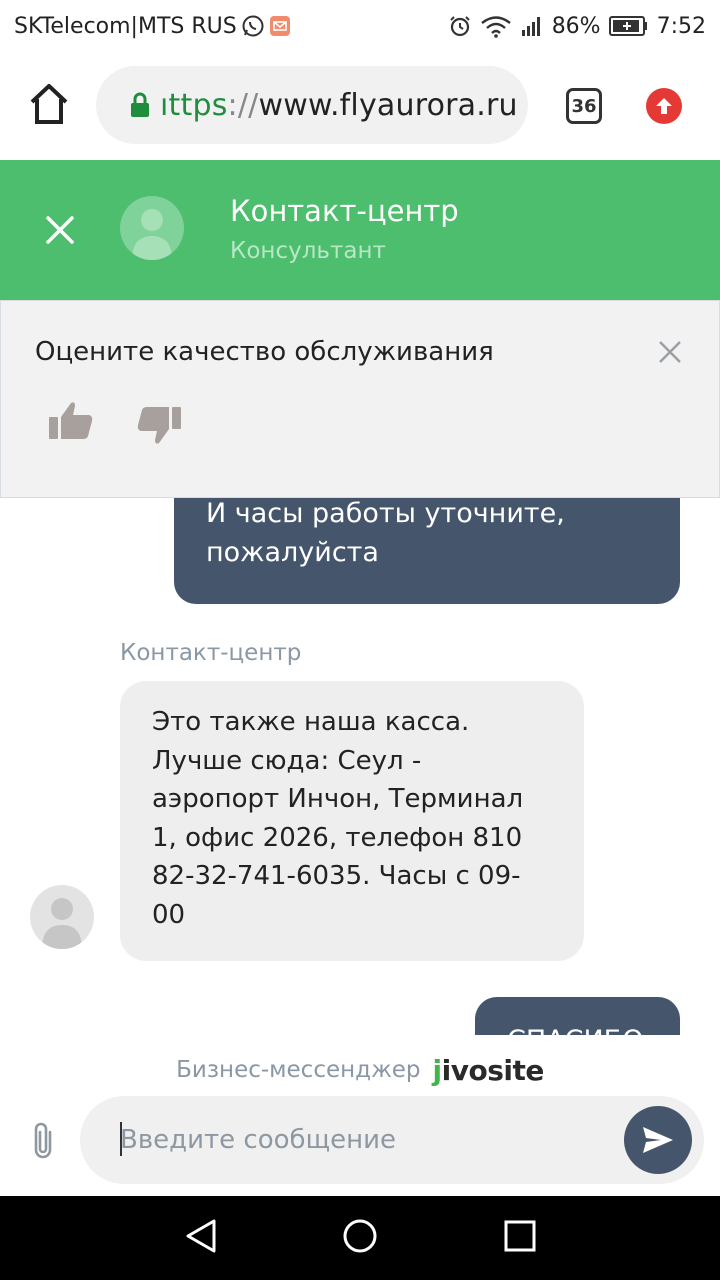  I want to click on close-chat-button, so click(60, 230).